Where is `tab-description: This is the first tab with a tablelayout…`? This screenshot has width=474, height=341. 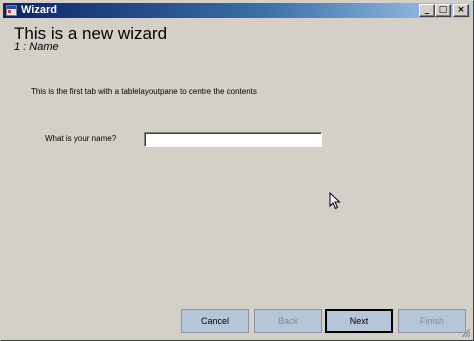 tab-description: This is the first tab with a tablelayout… is located at coordinates (144, 91).